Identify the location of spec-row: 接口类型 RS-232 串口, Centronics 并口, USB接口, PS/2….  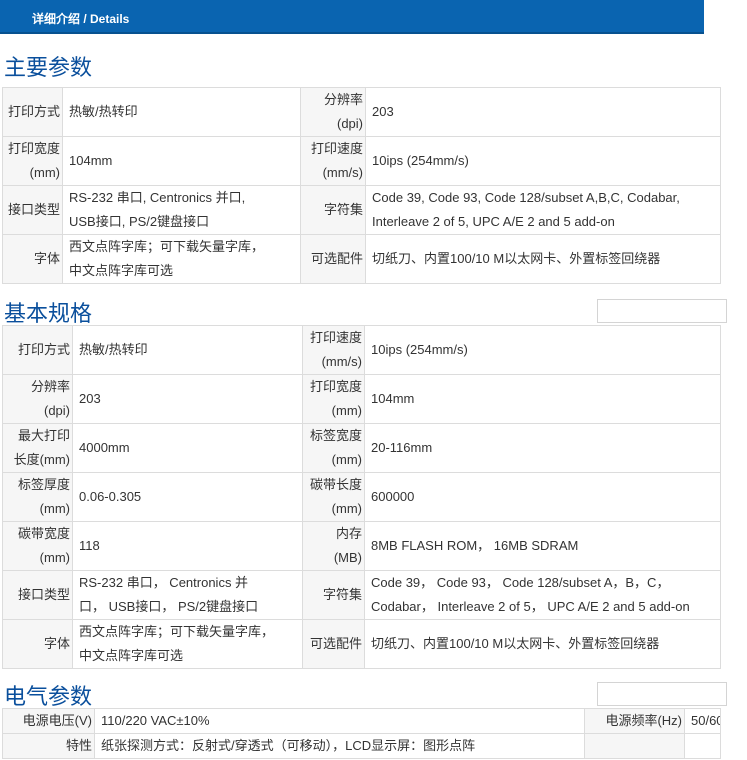
(361, 210).